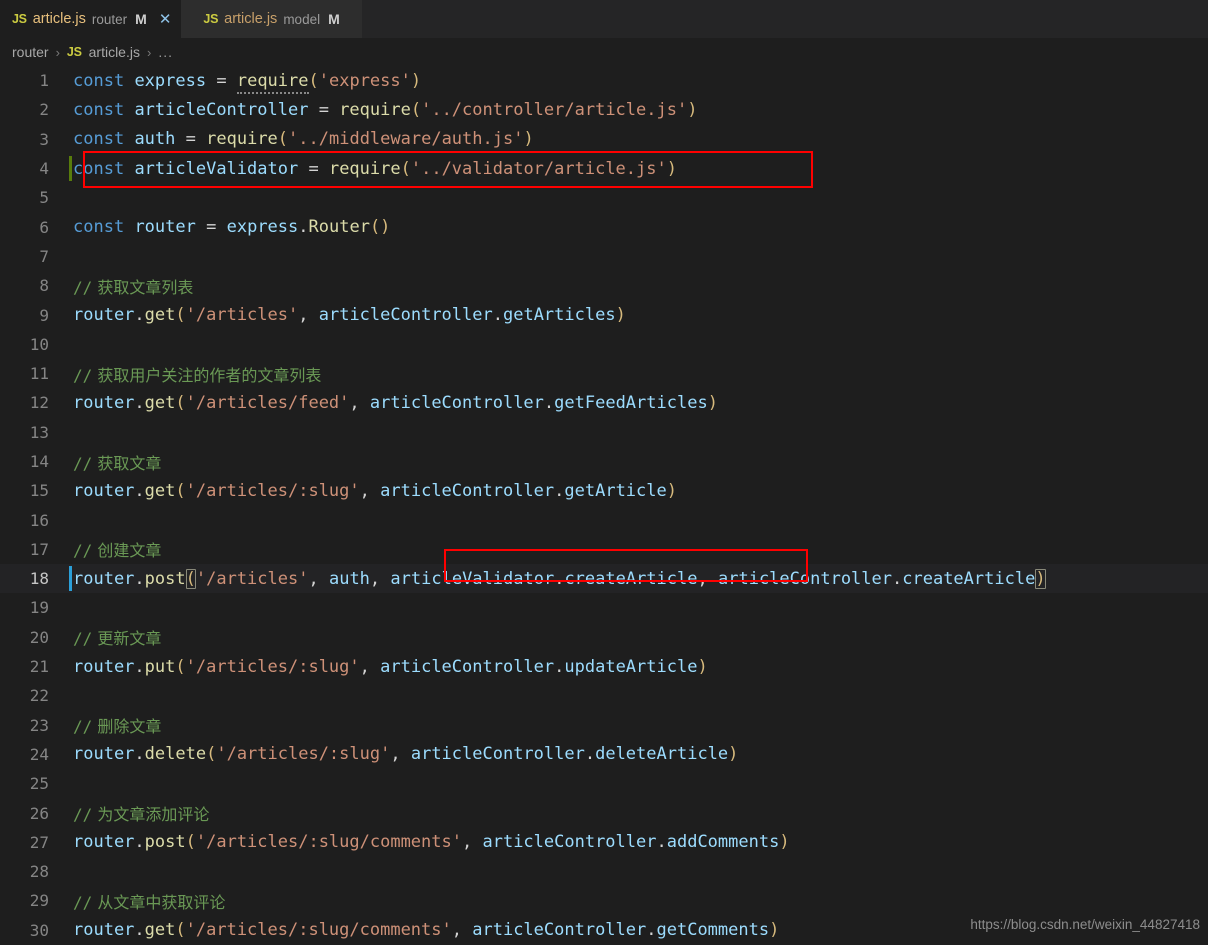 Image resolution: width=1208 pixels, height=945 pixels. Describe the element at coordinates (39, 608) in the screenshot. I see `line-number: 19` at that location.